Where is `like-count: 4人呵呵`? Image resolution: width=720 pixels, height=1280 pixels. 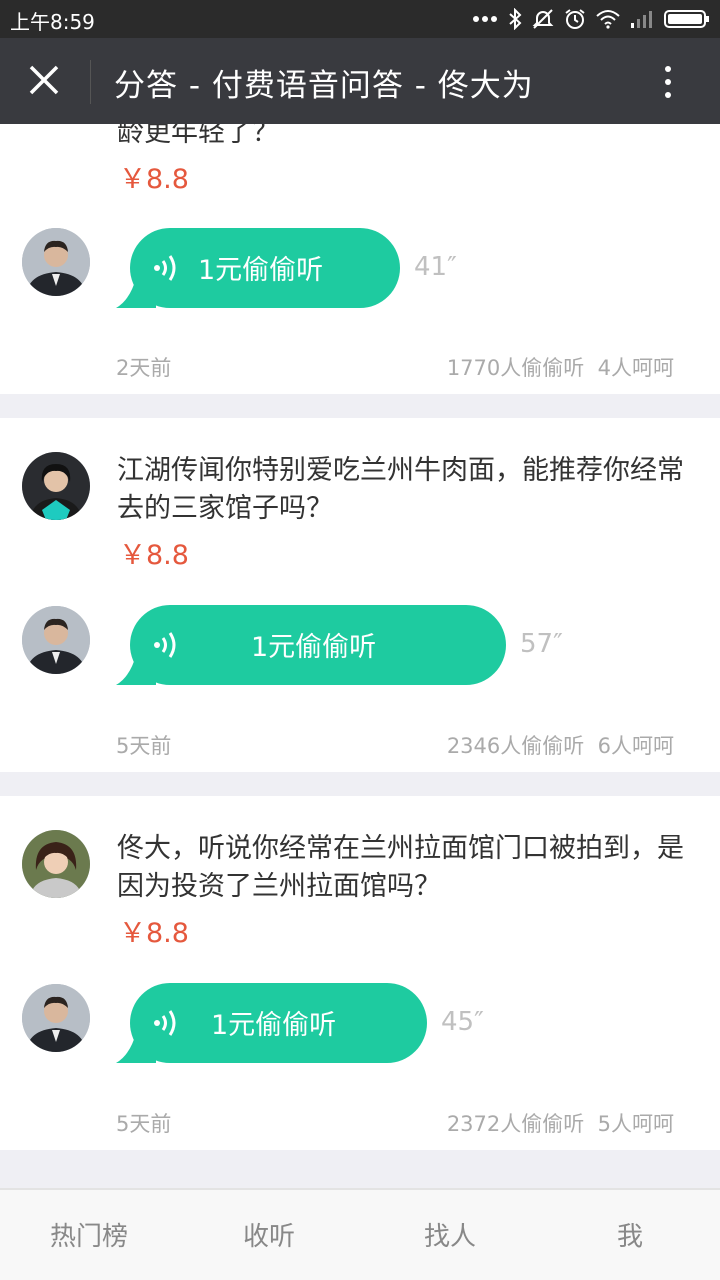
like-count: 4人呵呵 is located at coordinates (635, 368).